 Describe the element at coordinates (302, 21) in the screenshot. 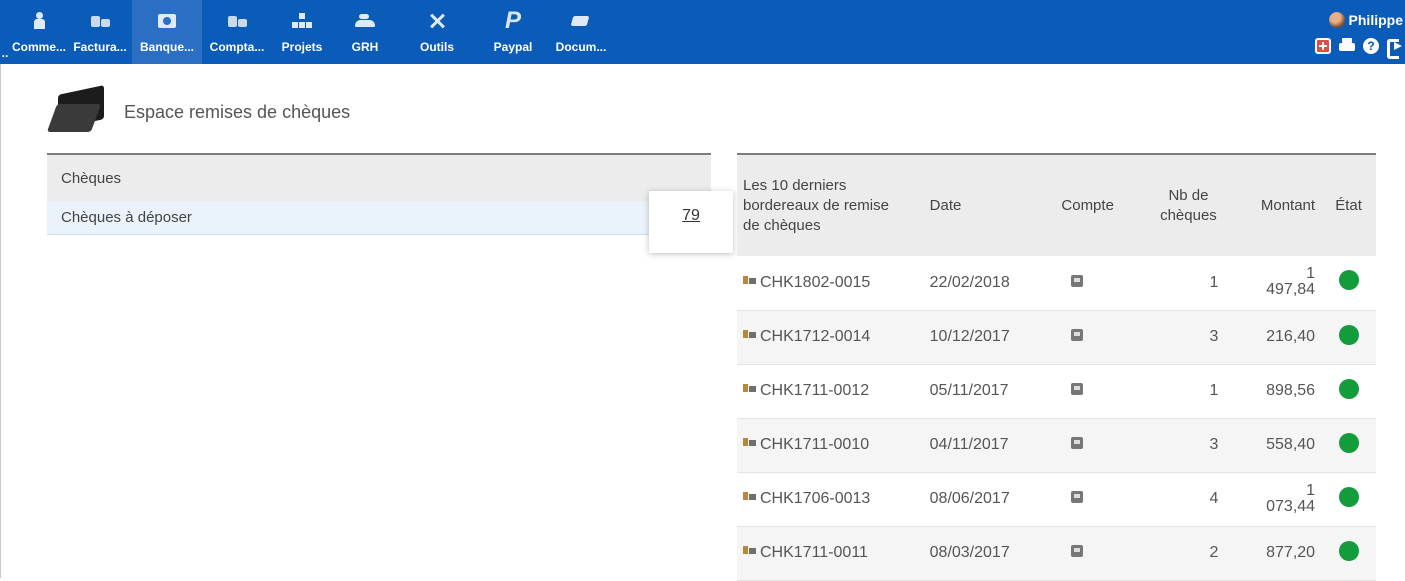

I see `tree-icon` at that location.